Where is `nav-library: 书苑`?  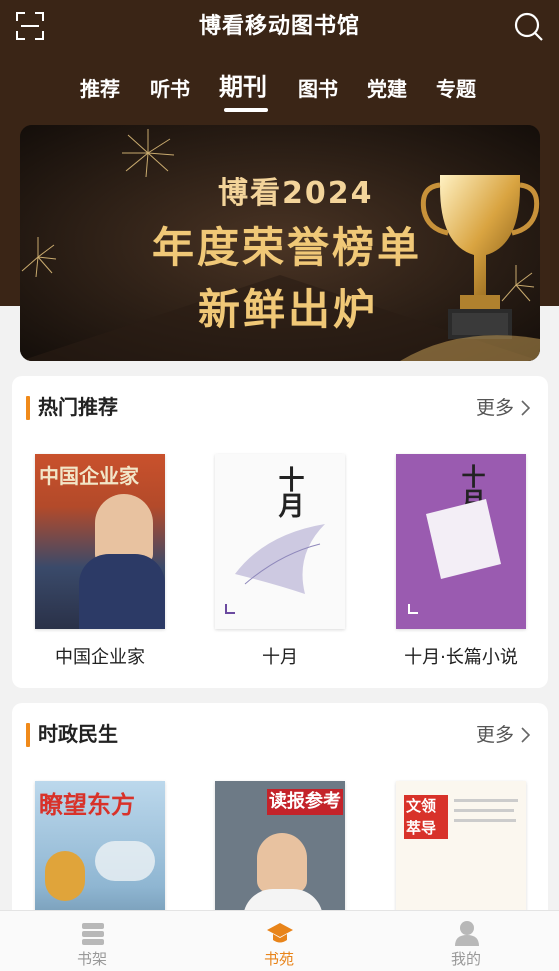
nav-library: 书苑 is located at coordinates (279, 941).